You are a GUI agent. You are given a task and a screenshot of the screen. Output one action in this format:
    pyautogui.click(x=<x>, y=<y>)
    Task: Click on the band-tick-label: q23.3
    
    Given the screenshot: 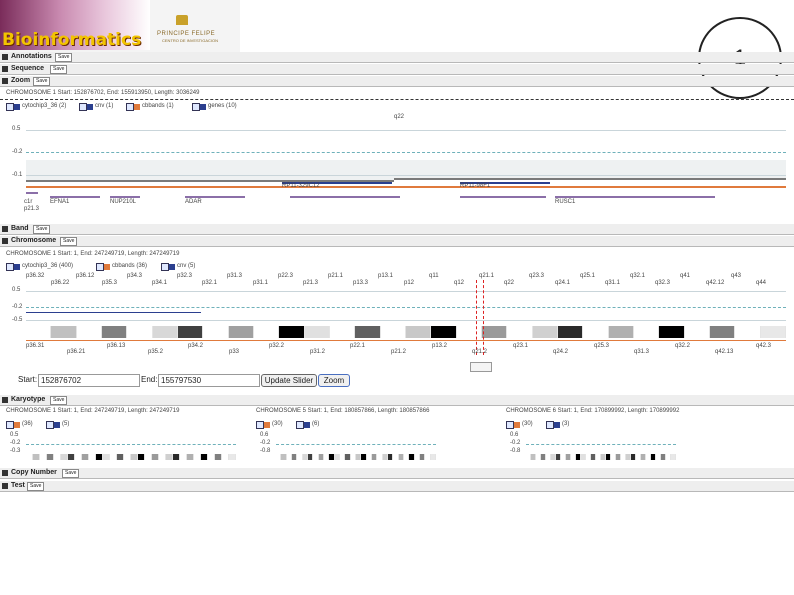 What is the action you would take?
    pyautogui.click(x=537, y=276)
    